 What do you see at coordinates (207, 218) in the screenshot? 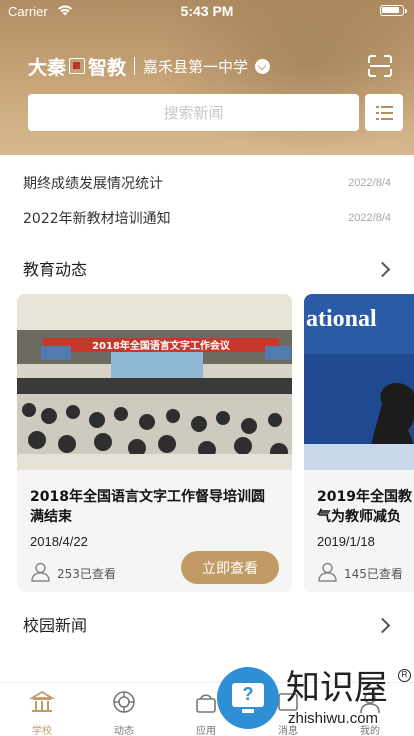
I see `notice-item: 2022年新教材培训通知 2022/8/4` at bounding box center [207, 218].